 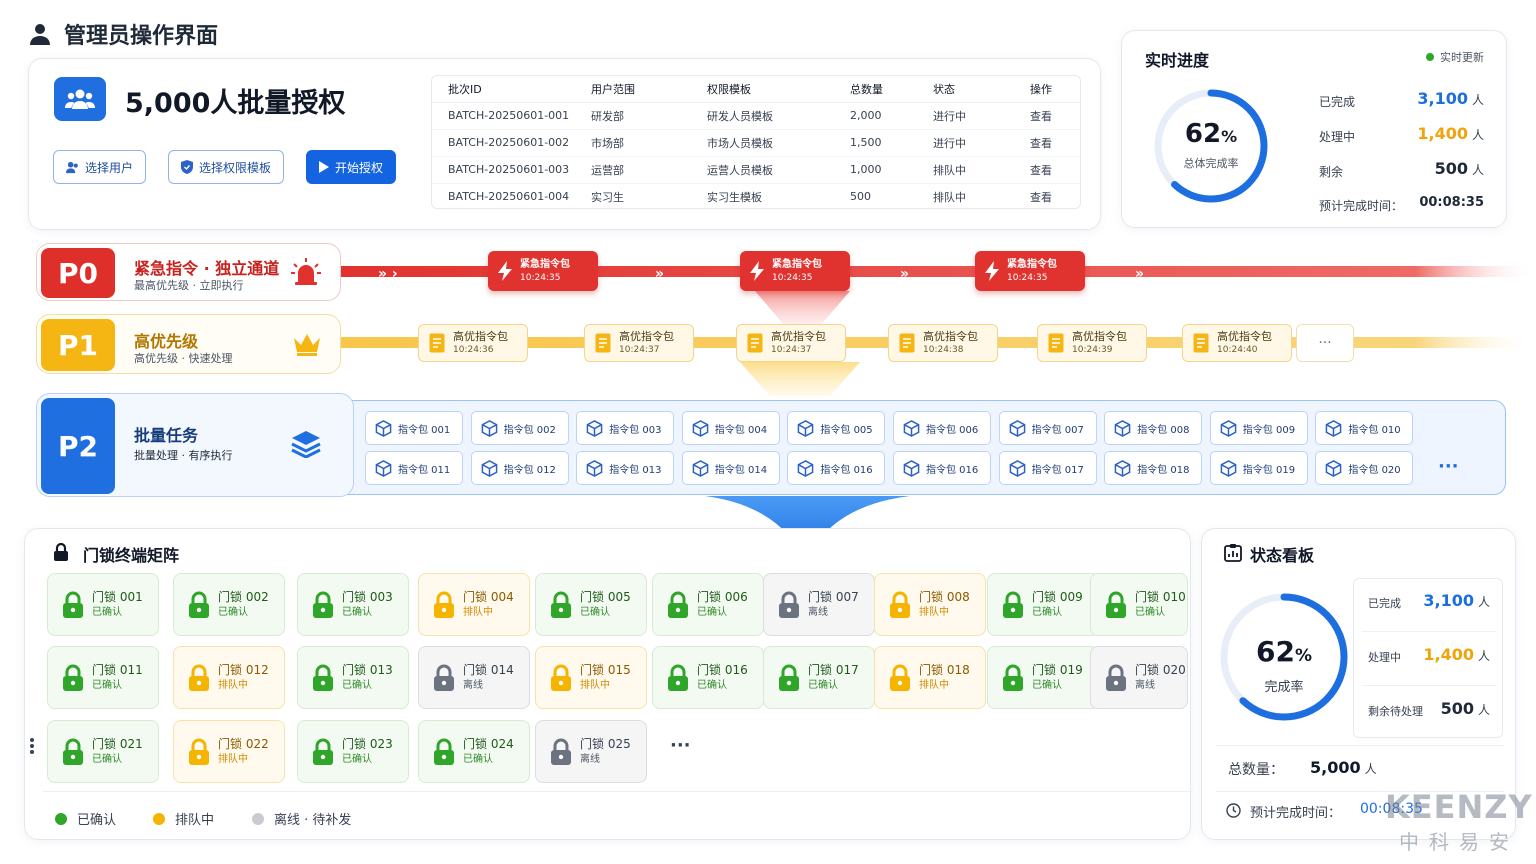 I want to click on door-lock-tile: 门锁 009 已确认, so click(x=1043, y=604).